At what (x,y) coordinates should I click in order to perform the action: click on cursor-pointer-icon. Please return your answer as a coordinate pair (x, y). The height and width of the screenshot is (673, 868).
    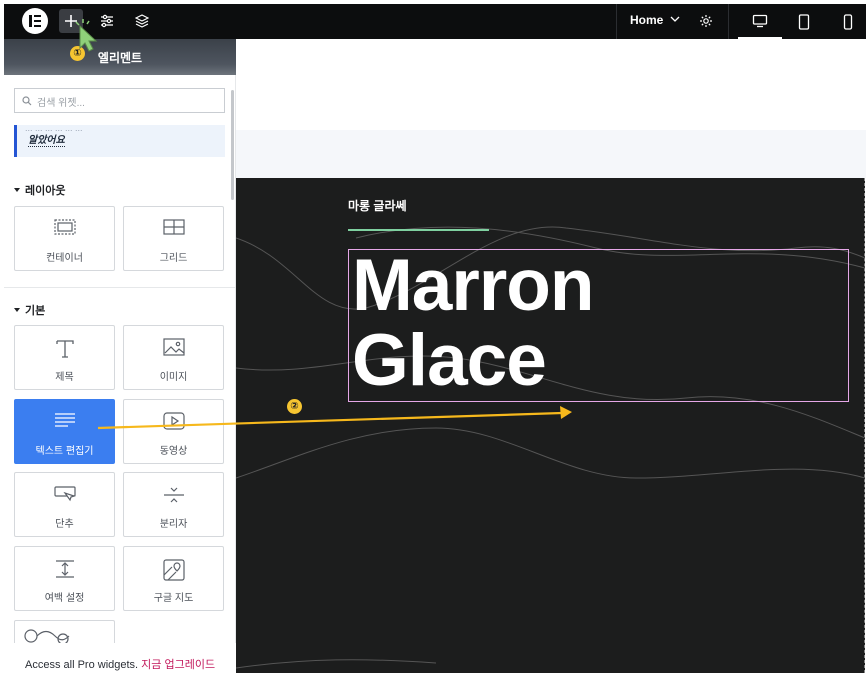
    Looking at the image, I should click on (86, 35).